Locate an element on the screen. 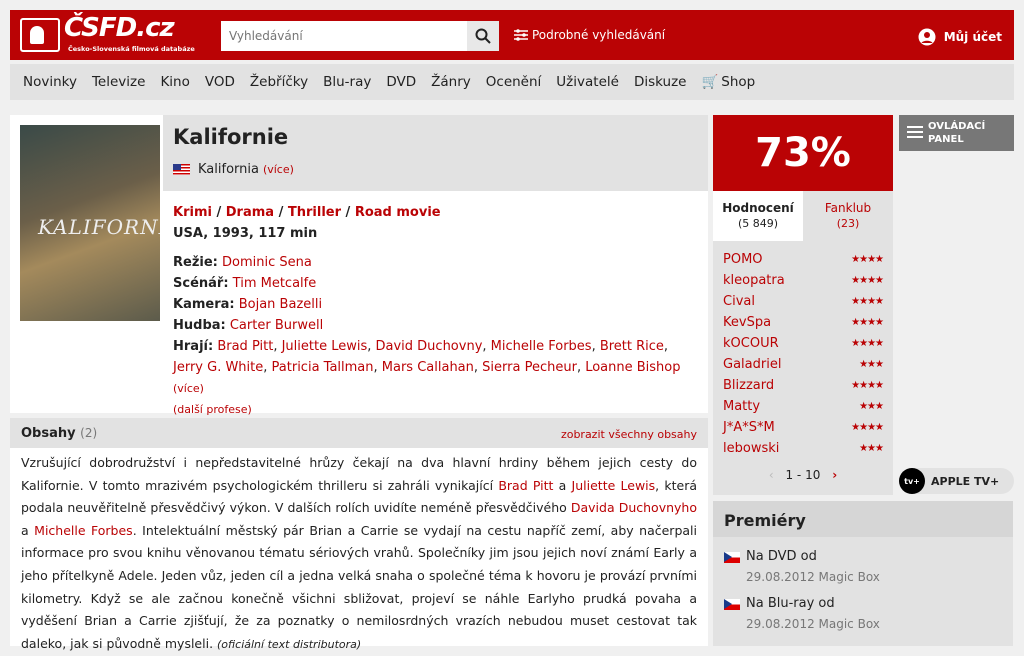  premiere-item: Na Blu-ray od 29.08.2012 Magic Box is located at coordinates (802, 613).